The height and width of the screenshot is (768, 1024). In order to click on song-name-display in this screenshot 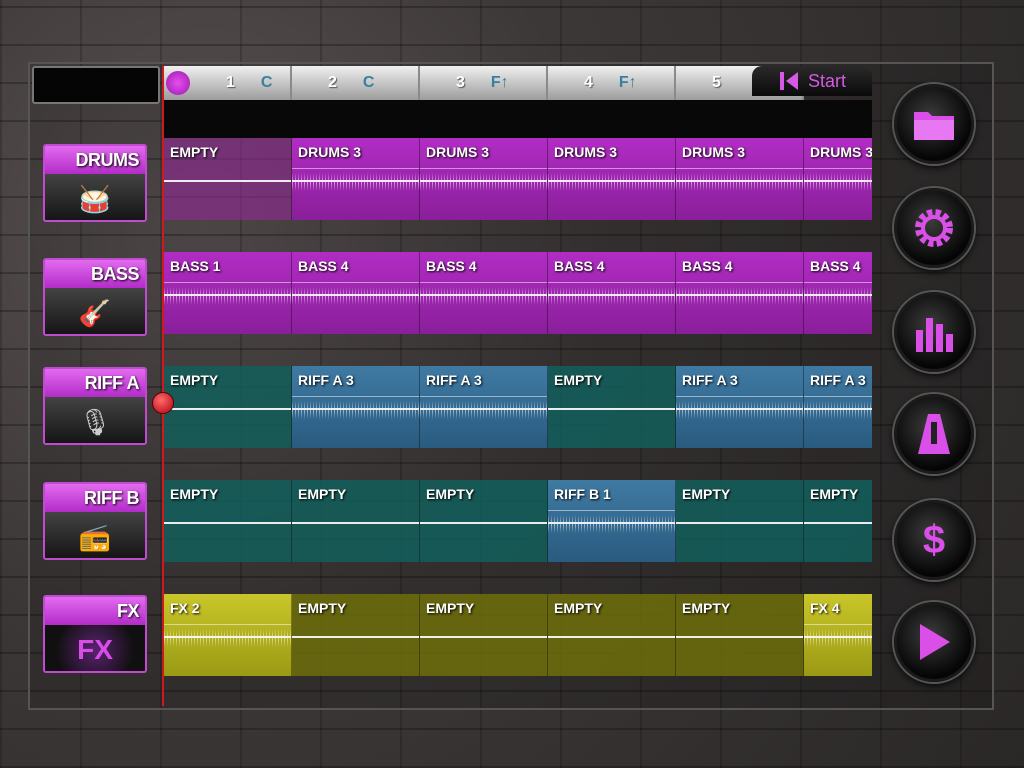, I will do `click(96, 85)`.